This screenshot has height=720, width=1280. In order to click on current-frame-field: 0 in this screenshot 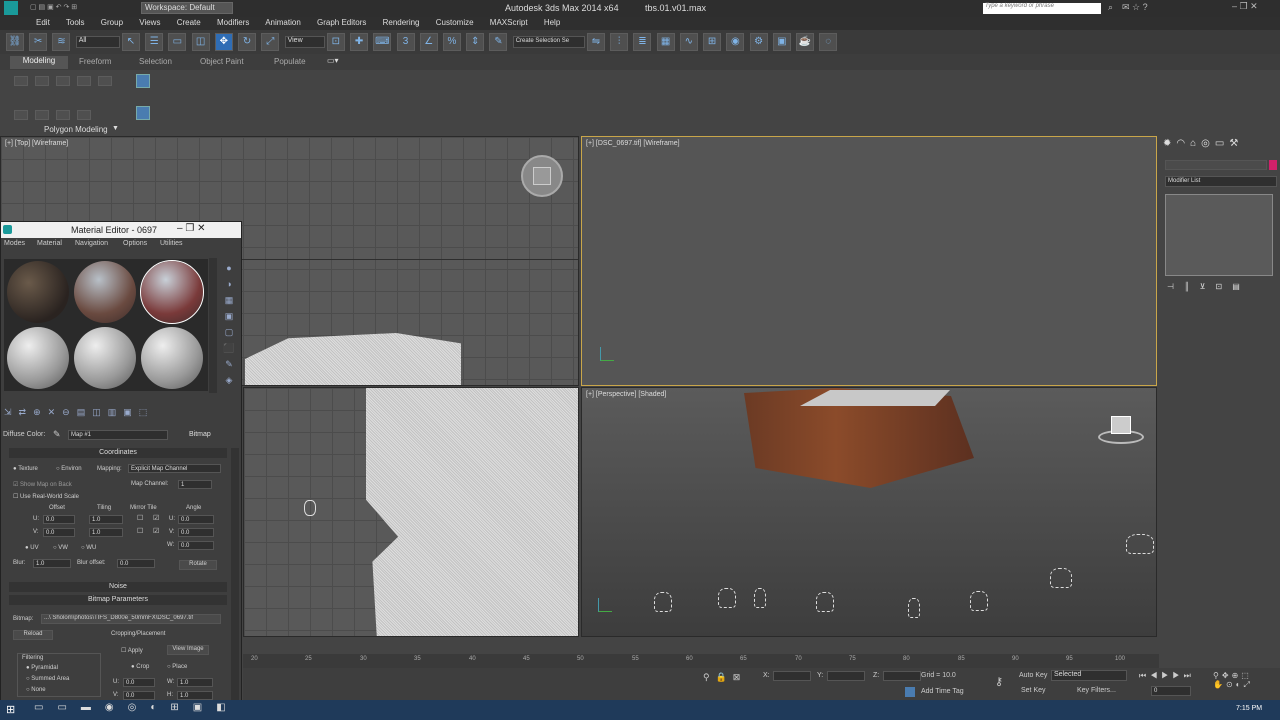, I will do `click(1171, 691)`.